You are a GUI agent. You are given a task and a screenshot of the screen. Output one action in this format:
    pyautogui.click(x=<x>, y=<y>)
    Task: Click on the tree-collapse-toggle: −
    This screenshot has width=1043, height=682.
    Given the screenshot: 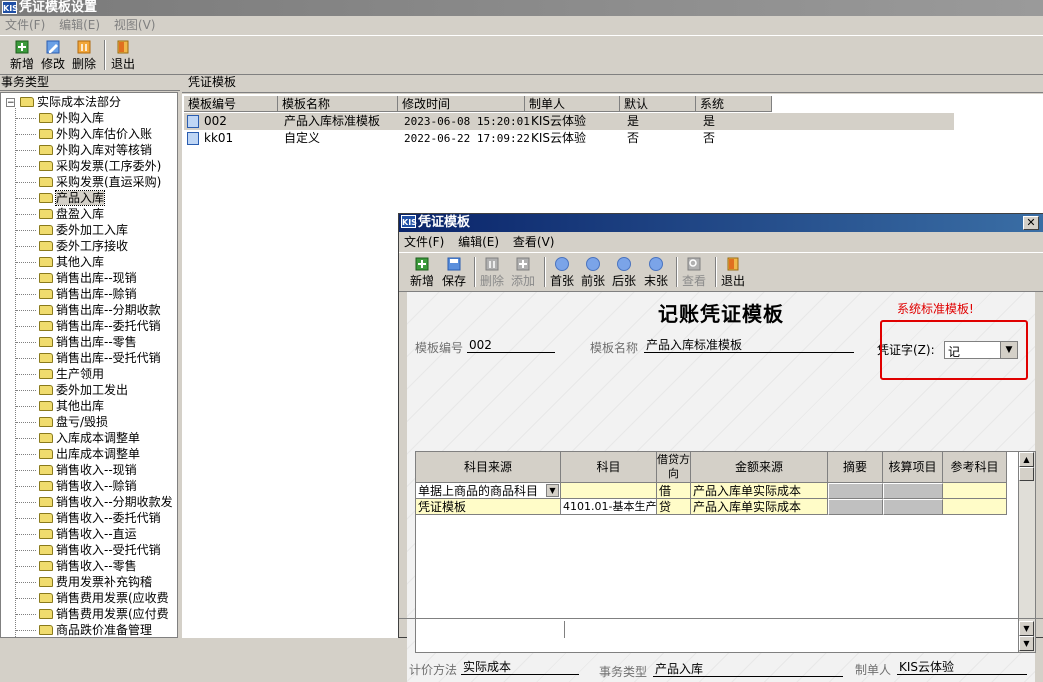 What is the action you would take?
    pyautogui.click(x=10, y=103)
    